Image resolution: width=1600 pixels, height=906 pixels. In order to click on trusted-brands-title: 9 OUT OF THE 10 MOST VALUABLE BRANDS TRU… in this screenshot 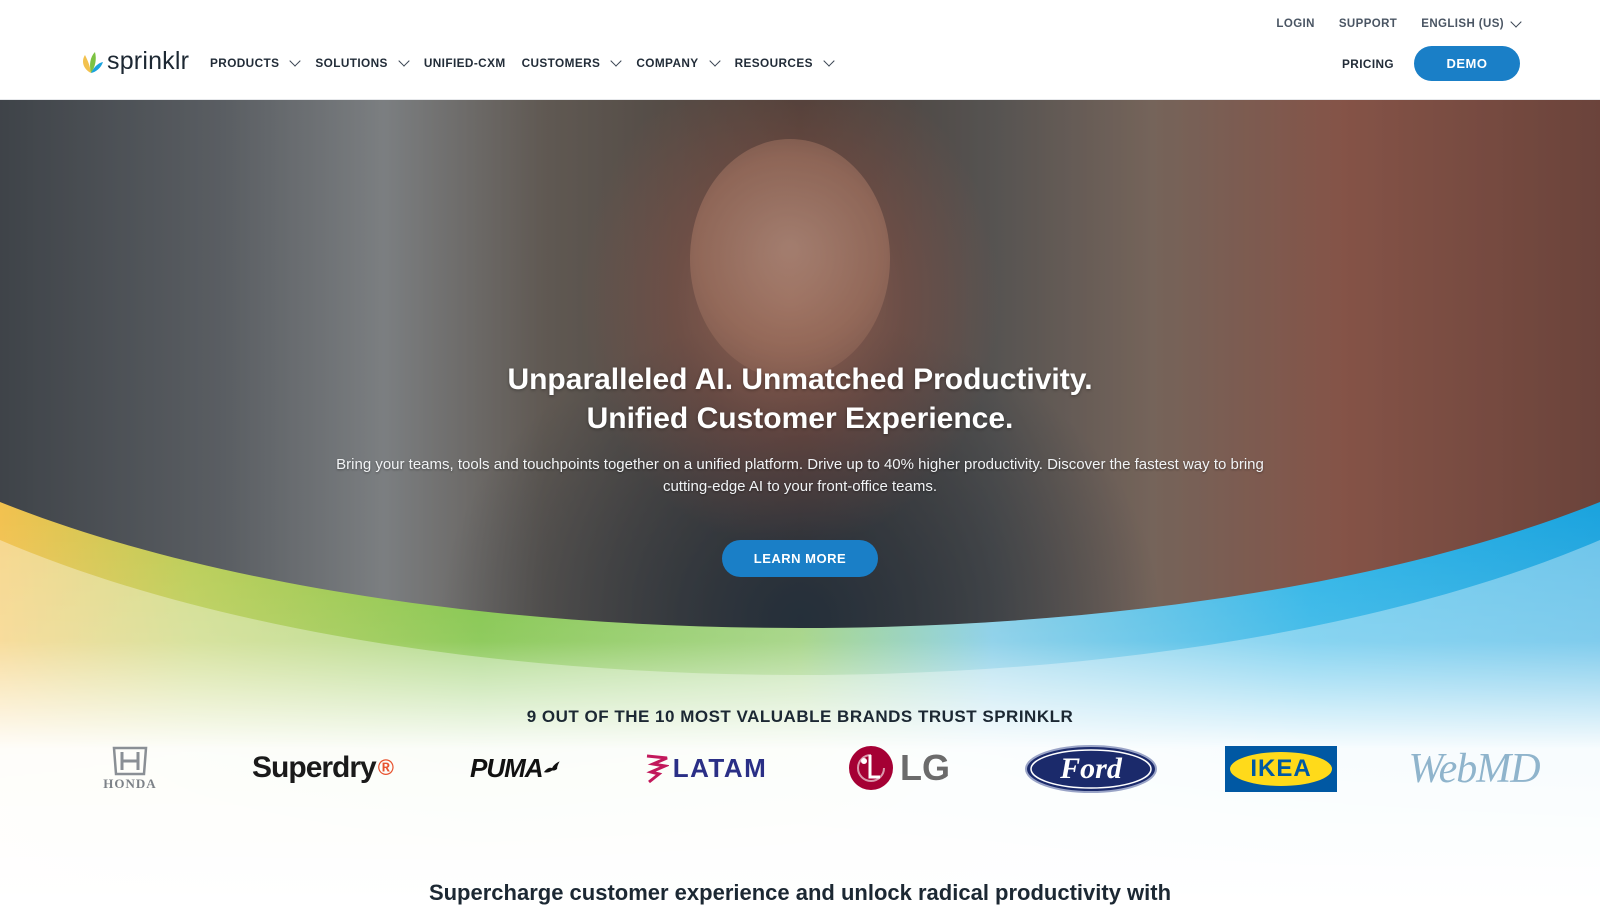, I will do `click(800, 716)`.